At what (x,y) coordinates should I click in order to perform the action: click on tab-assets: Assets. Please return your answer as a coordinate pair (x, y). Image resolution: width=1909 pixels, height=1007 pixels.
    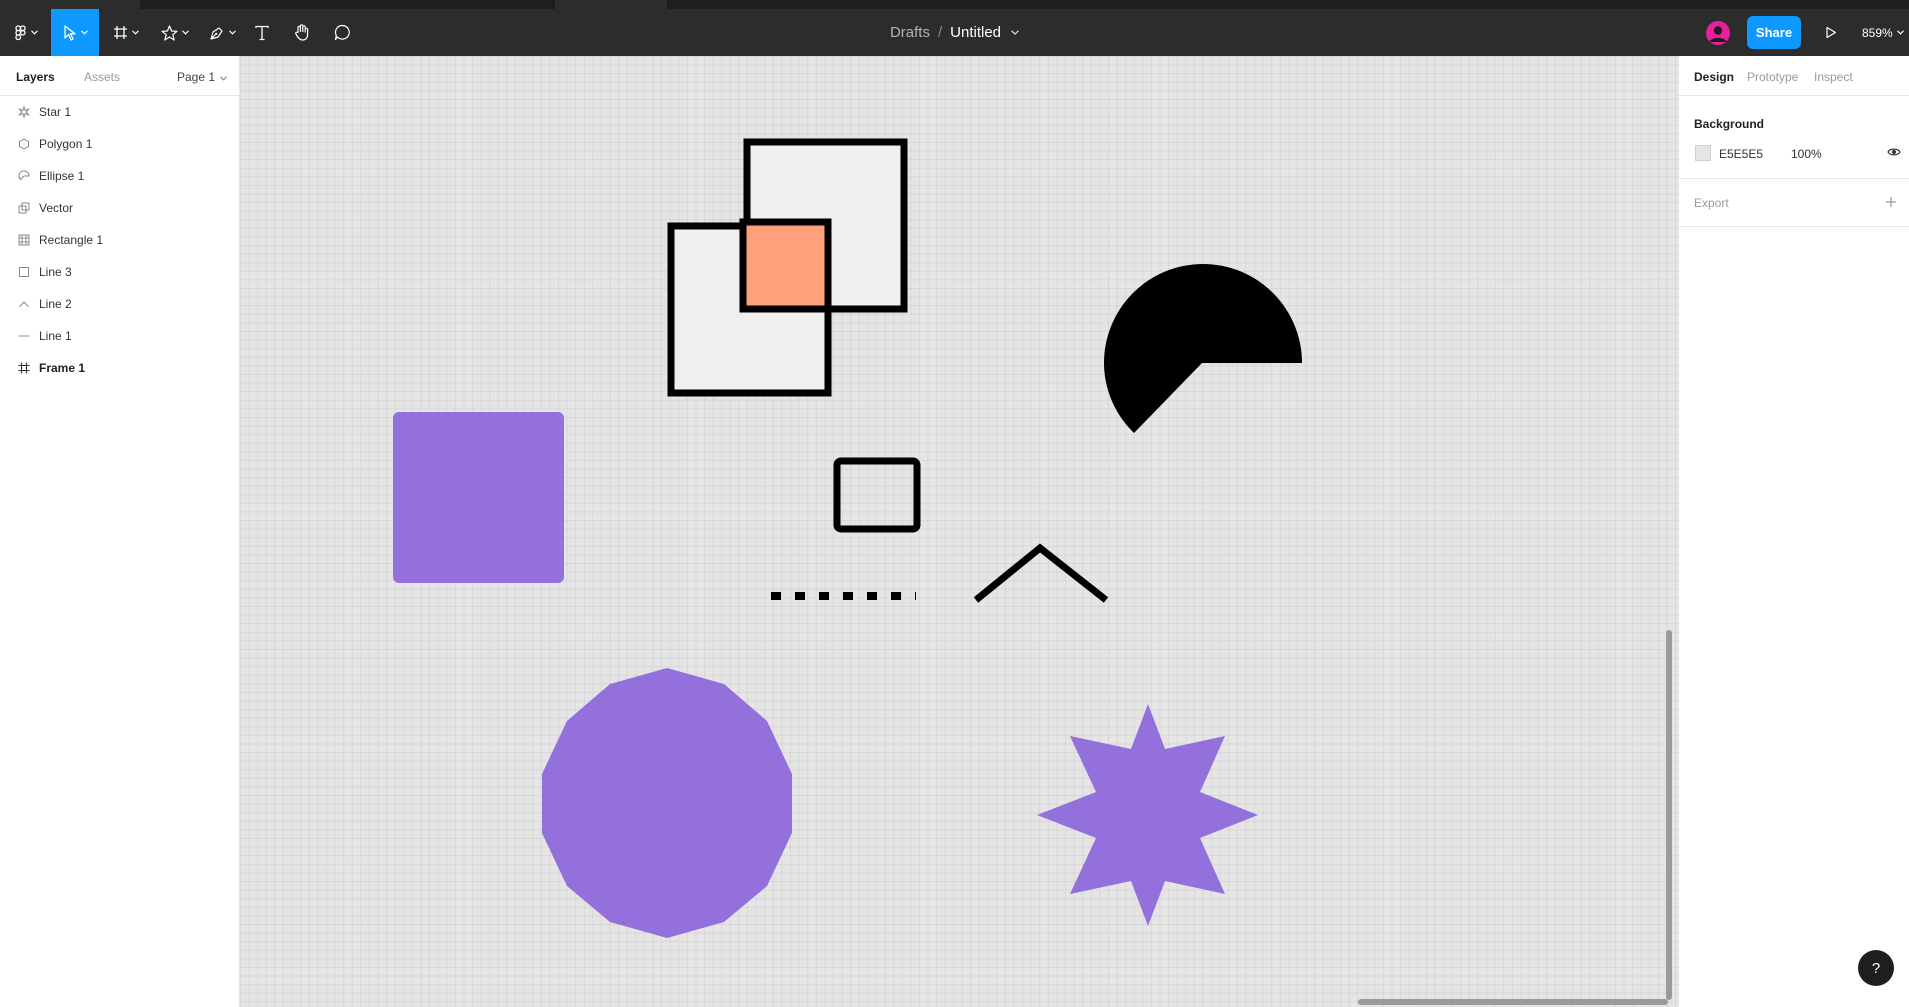
    Looking at the image, I should click on (102, 77).